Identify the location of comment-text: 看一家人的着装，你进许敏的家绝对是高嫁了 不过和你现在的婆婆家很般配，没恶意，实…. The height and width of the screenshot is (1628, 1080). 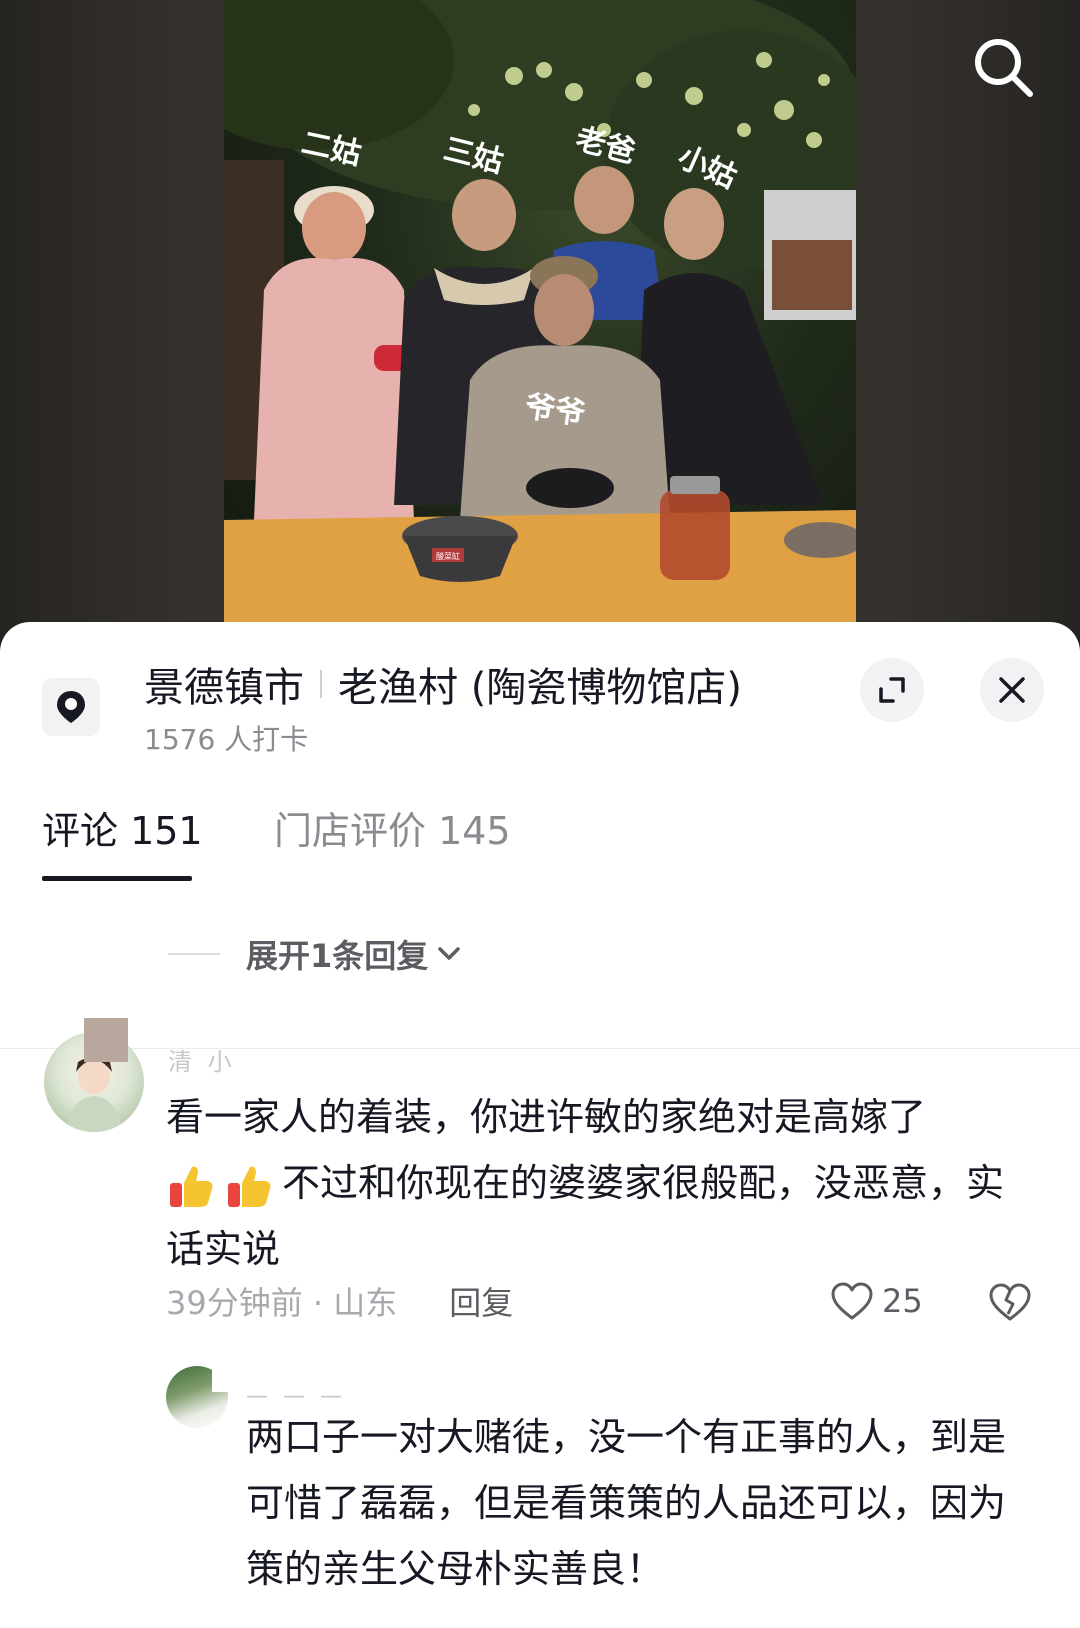
(601, 1183).